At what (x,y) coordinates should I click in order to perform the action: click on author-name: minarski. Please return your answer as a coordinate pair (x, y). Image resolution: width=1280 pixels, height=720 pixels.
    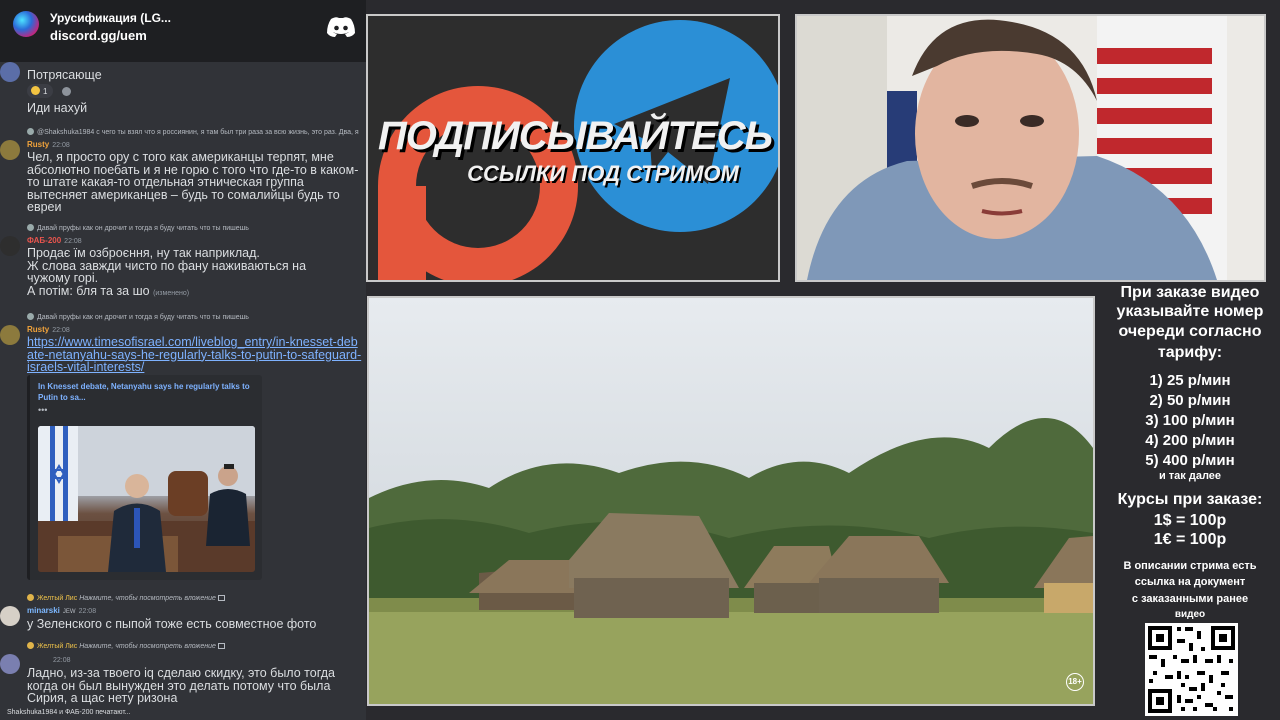
    Looking at the image, I should click on (43, 610).